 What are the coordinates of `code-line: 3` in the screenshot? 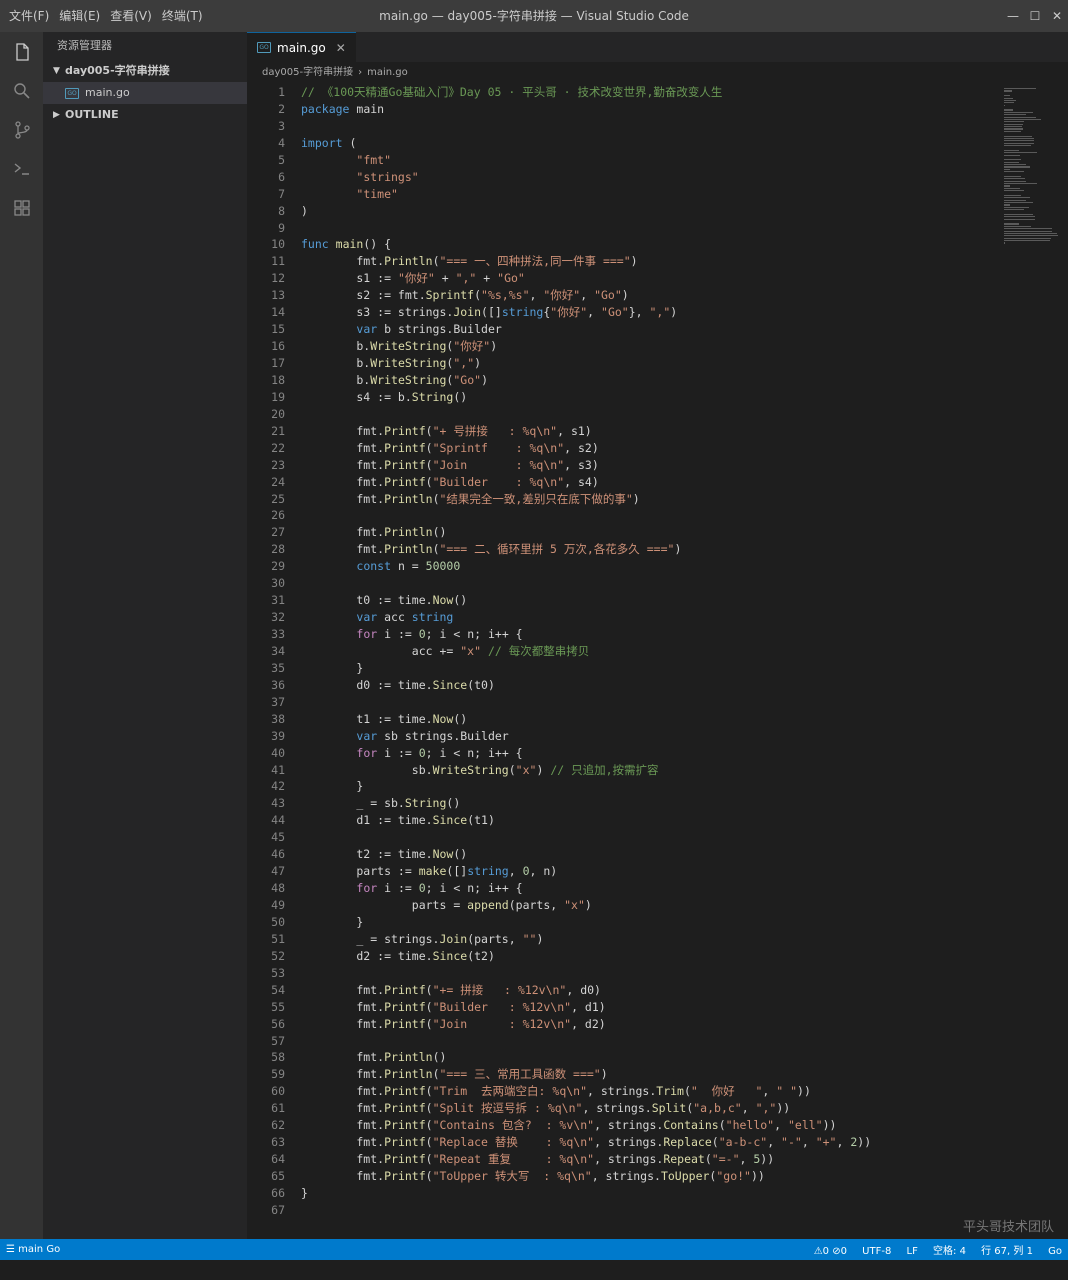 It's located at (657, 126).